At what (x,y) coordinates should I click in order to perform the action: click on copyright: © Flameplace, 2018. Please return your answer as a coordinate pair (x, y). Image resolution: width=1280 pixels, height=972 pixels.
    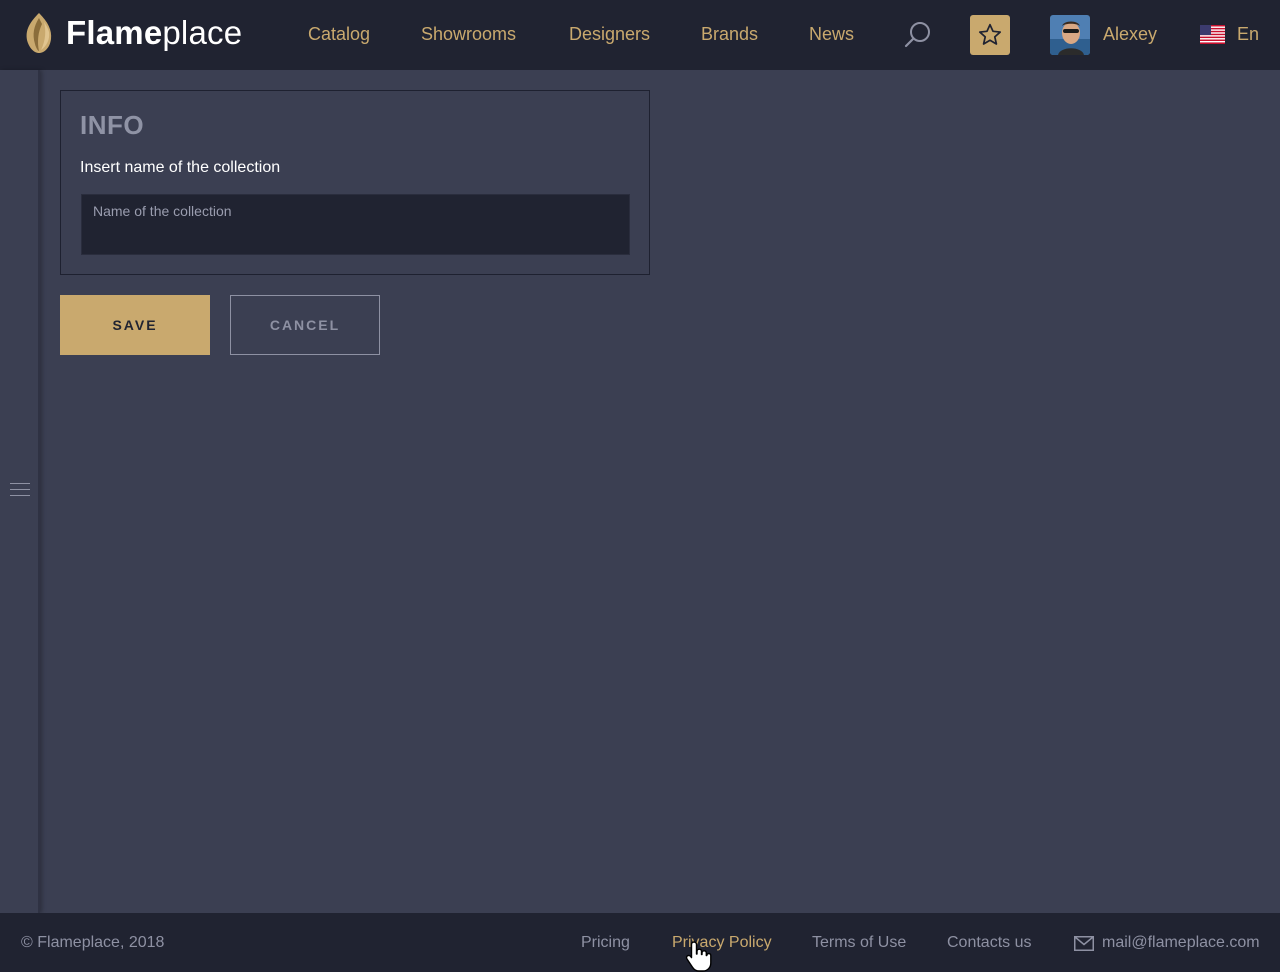
    Looking at the image, I should click on (93, 942).